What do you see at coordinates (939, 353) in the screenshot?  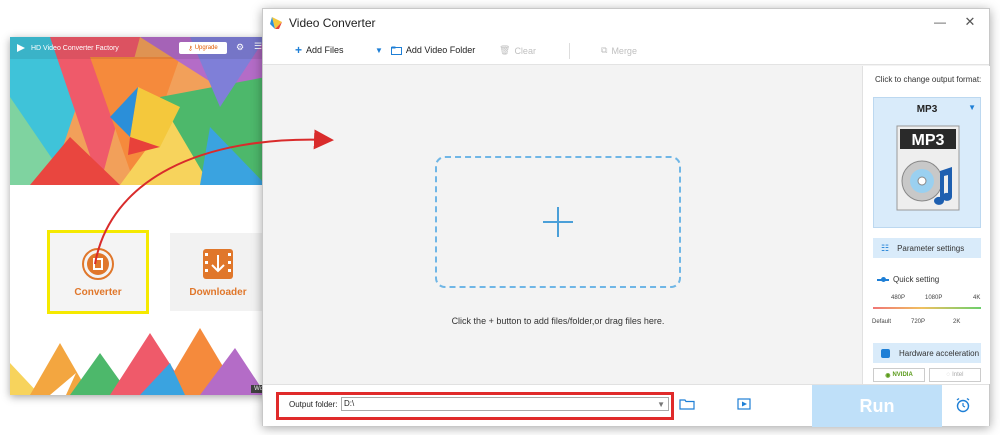 I see `hardware-acceleration-label: Hardware acceleration` at bounding box center [939, 353].